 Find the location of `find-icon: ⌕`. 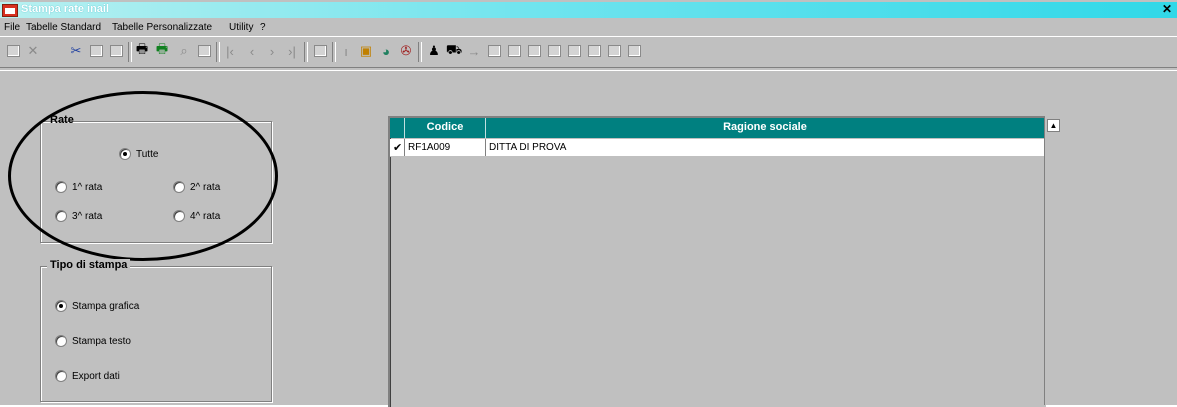

find-icon: ⌕ is located at coordinates (184, 51).